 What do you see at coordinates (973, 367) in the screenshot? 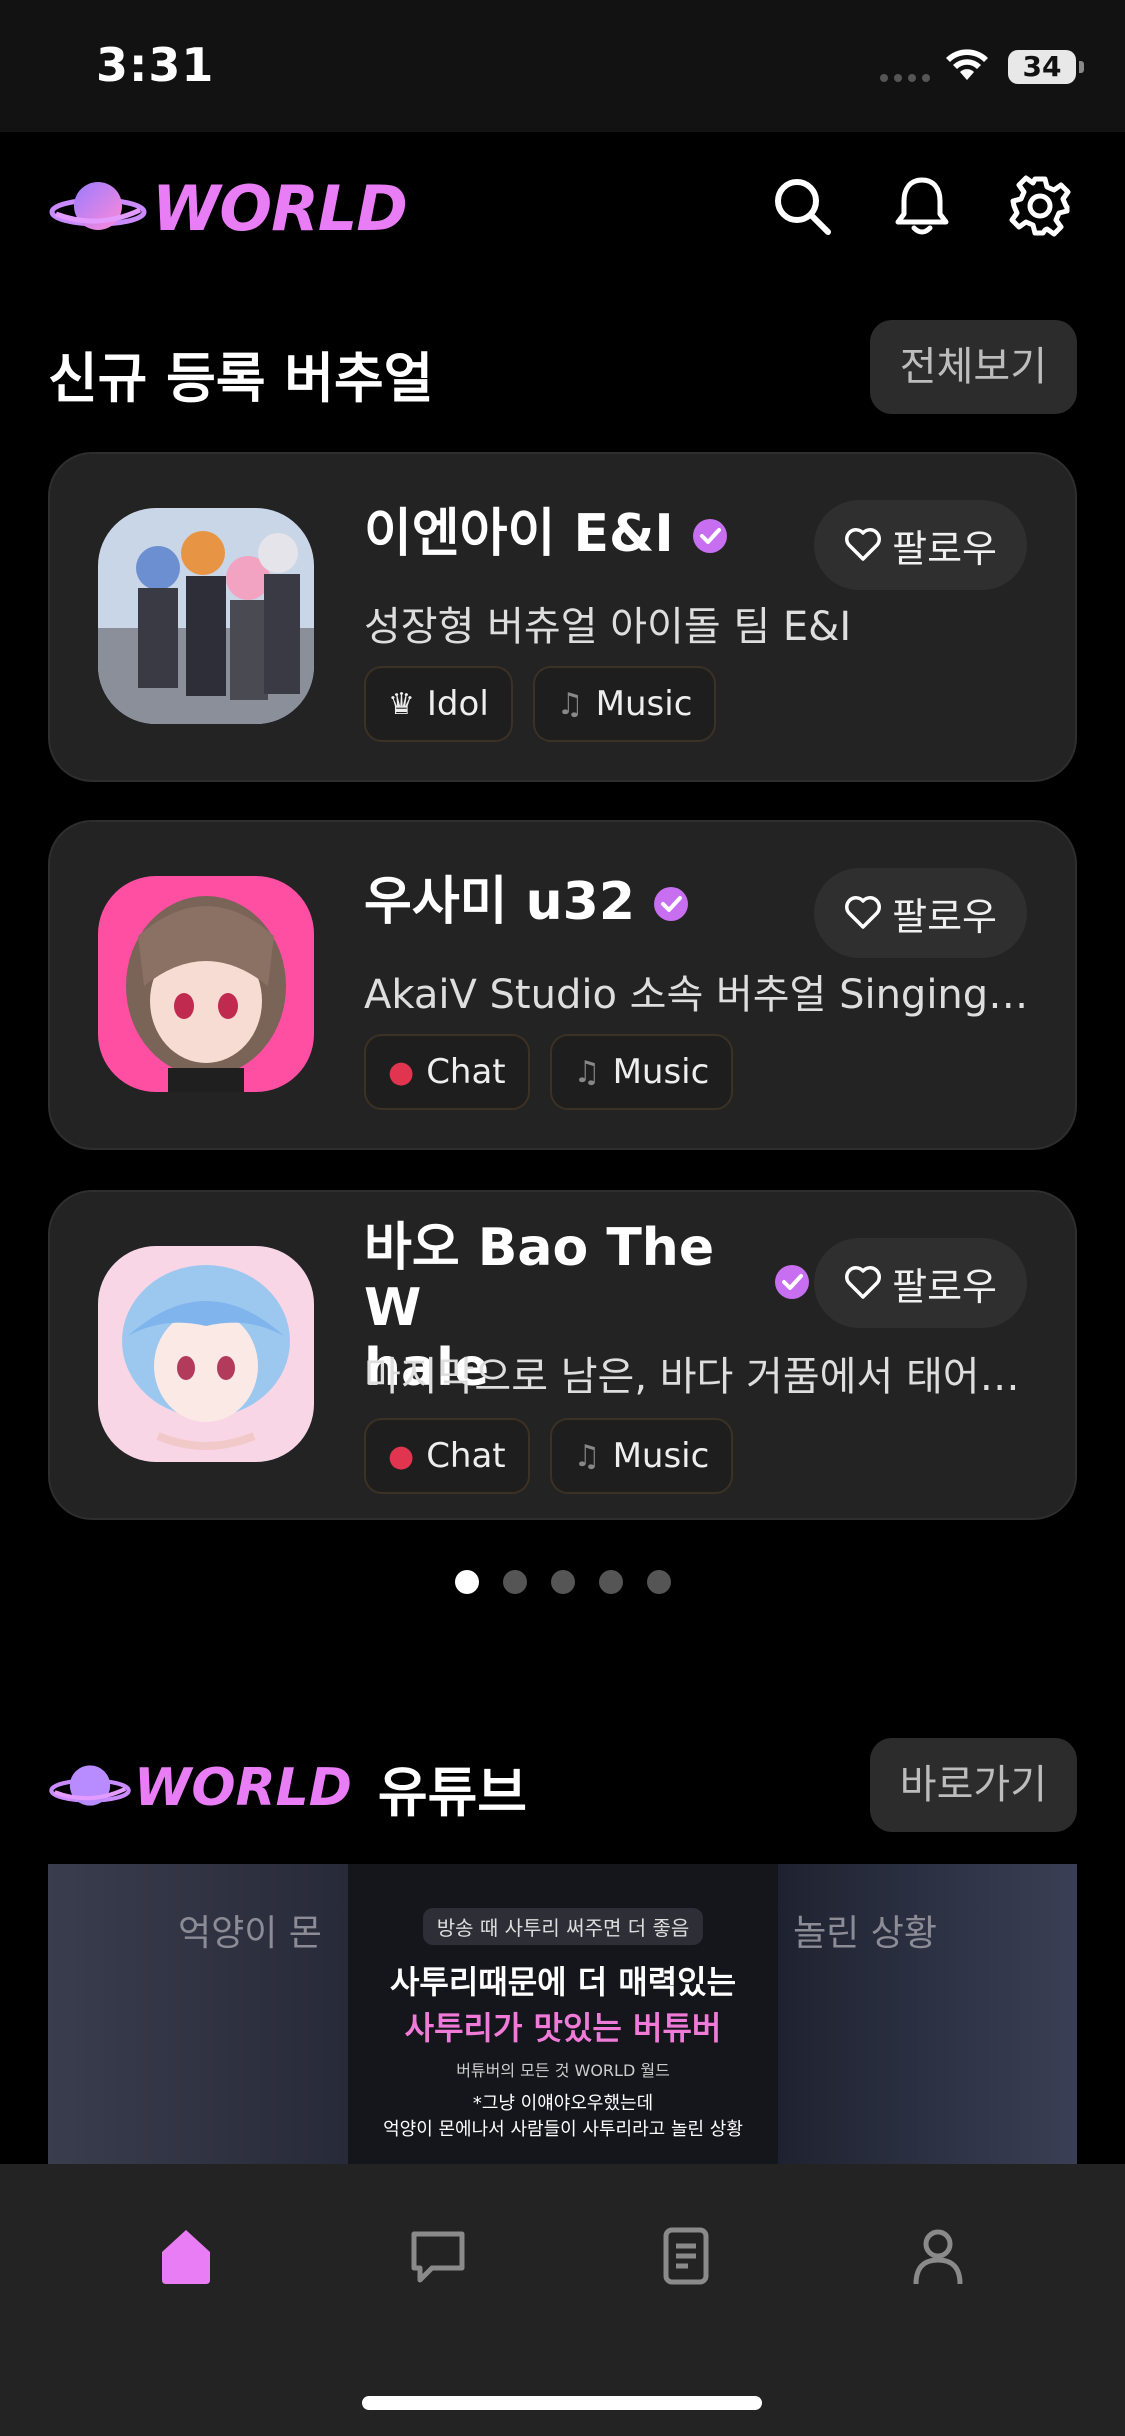
I see `view-all-button: 전체보기` at bounding box center [973, 367].